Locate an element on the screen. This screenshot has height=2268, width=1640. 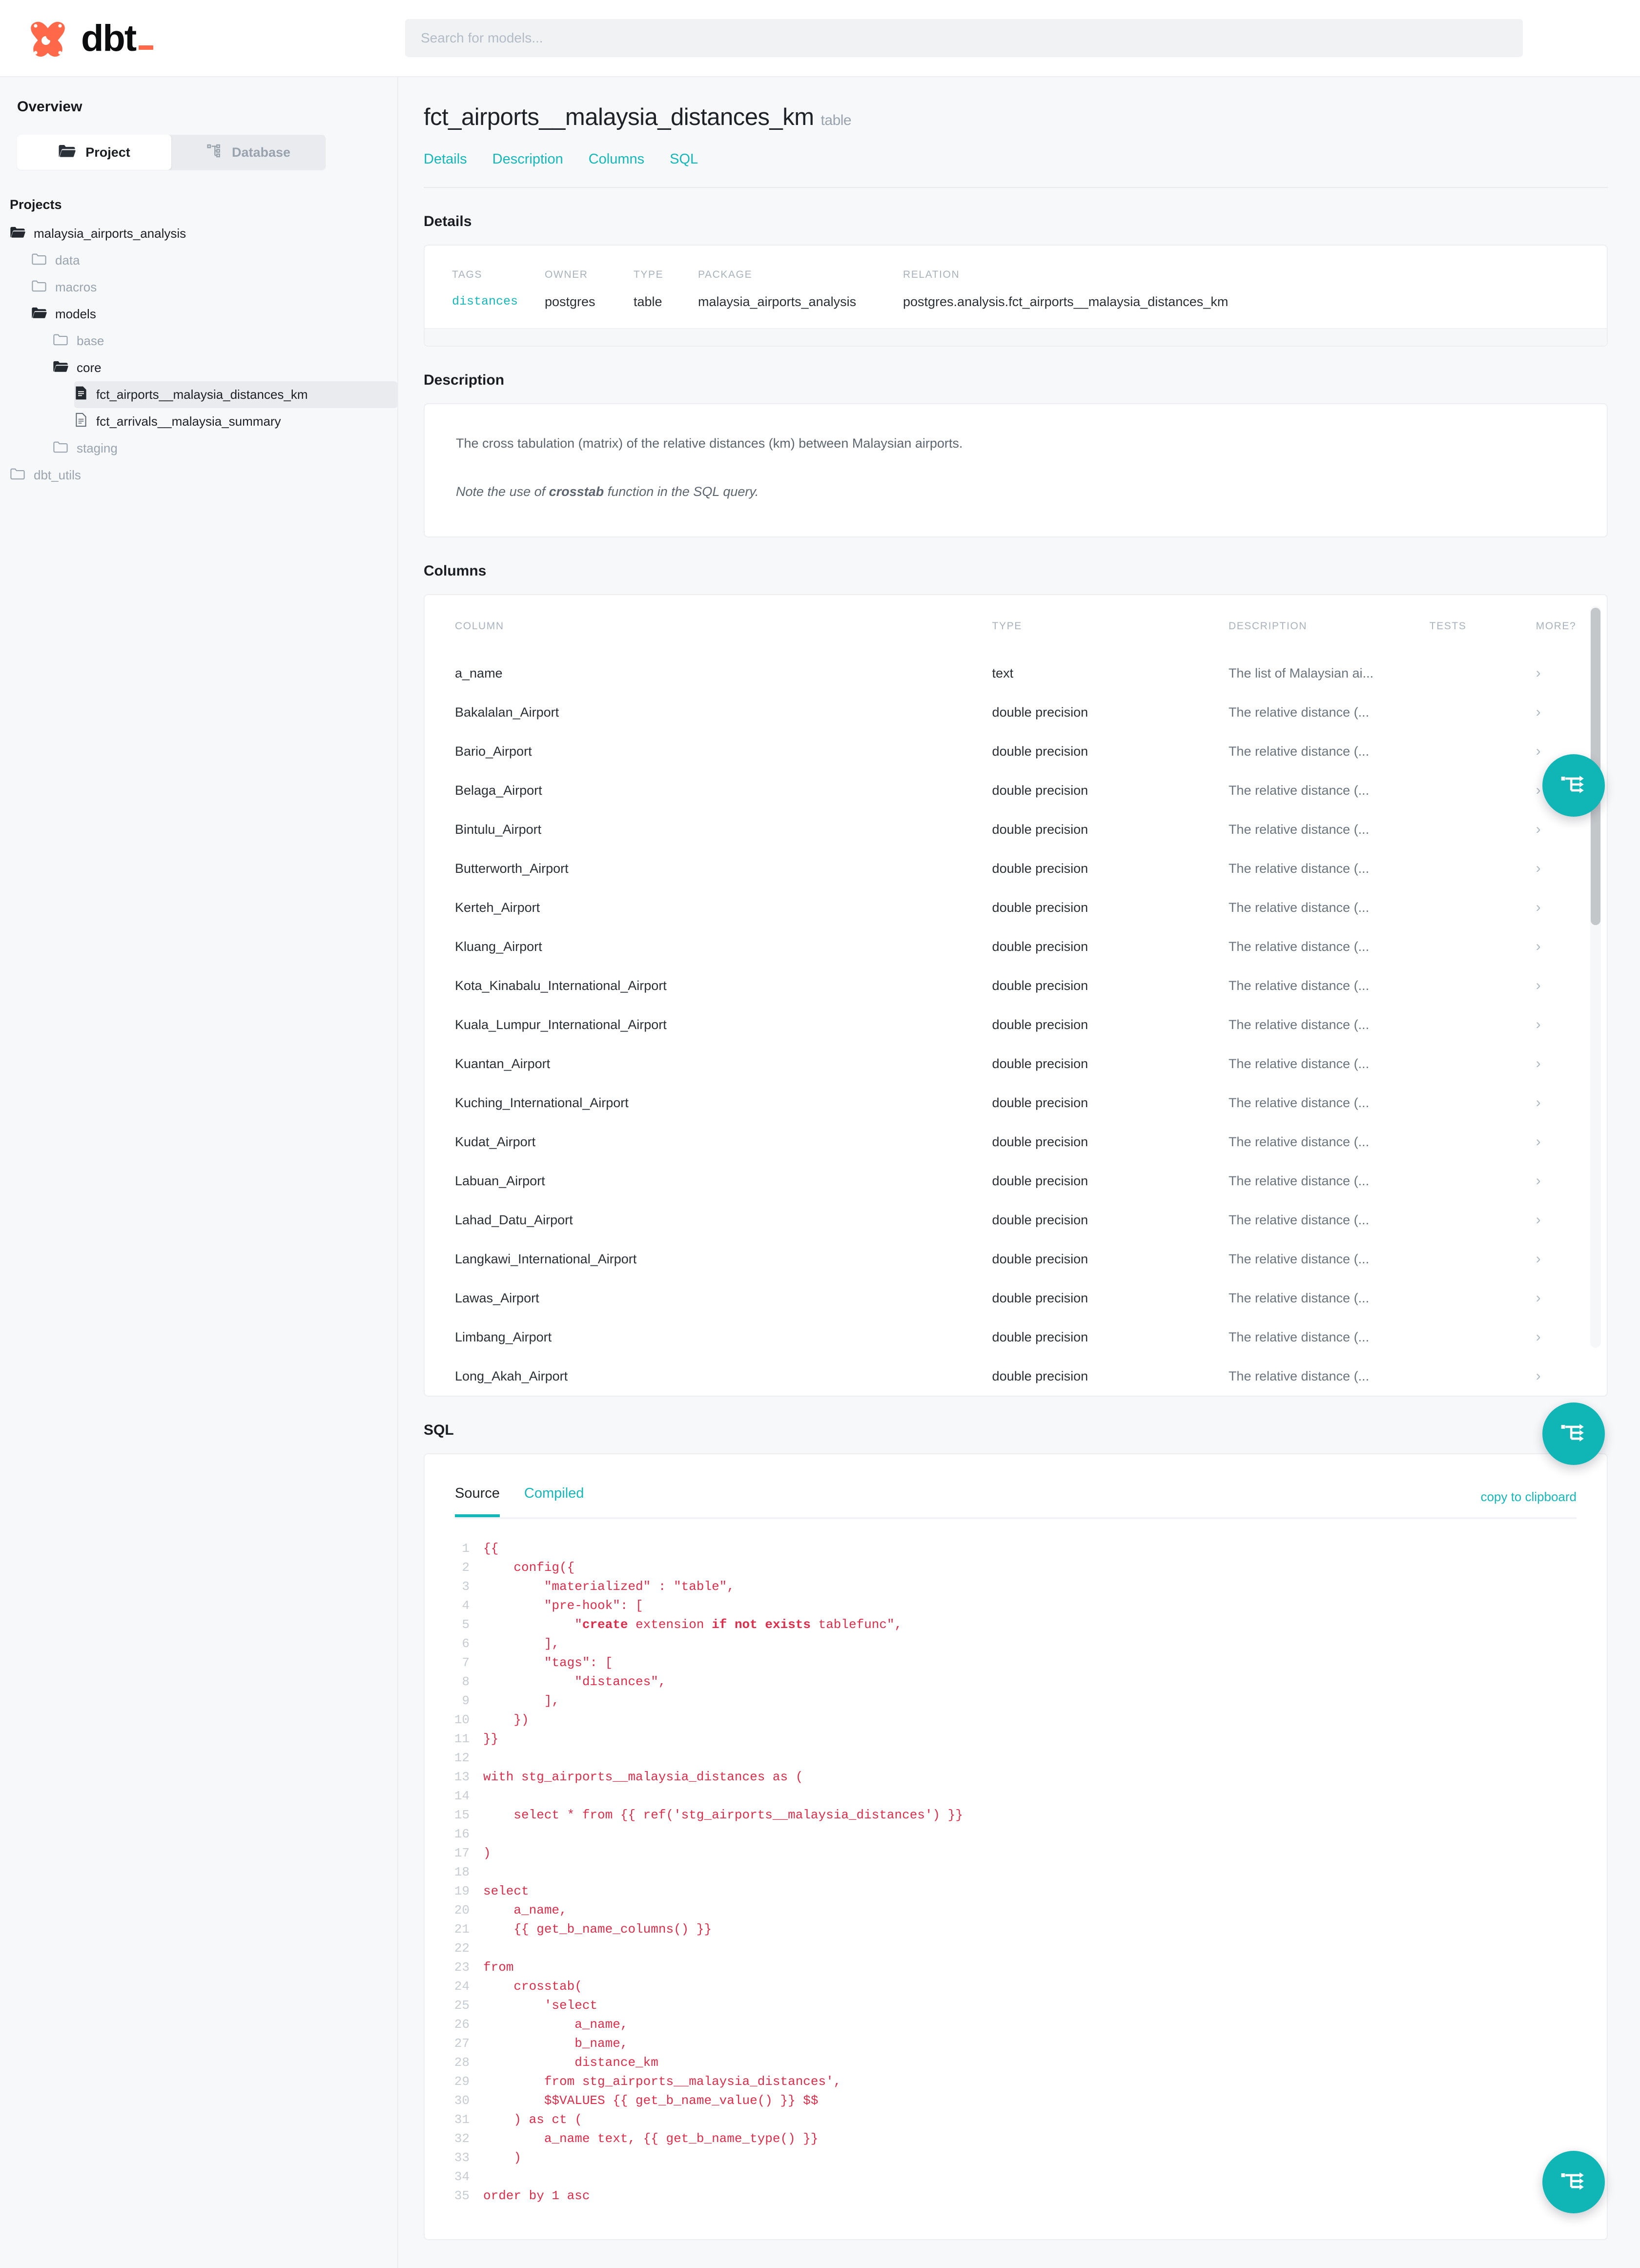
note-prefix: Note the use of is located at coordinates (502, 491).